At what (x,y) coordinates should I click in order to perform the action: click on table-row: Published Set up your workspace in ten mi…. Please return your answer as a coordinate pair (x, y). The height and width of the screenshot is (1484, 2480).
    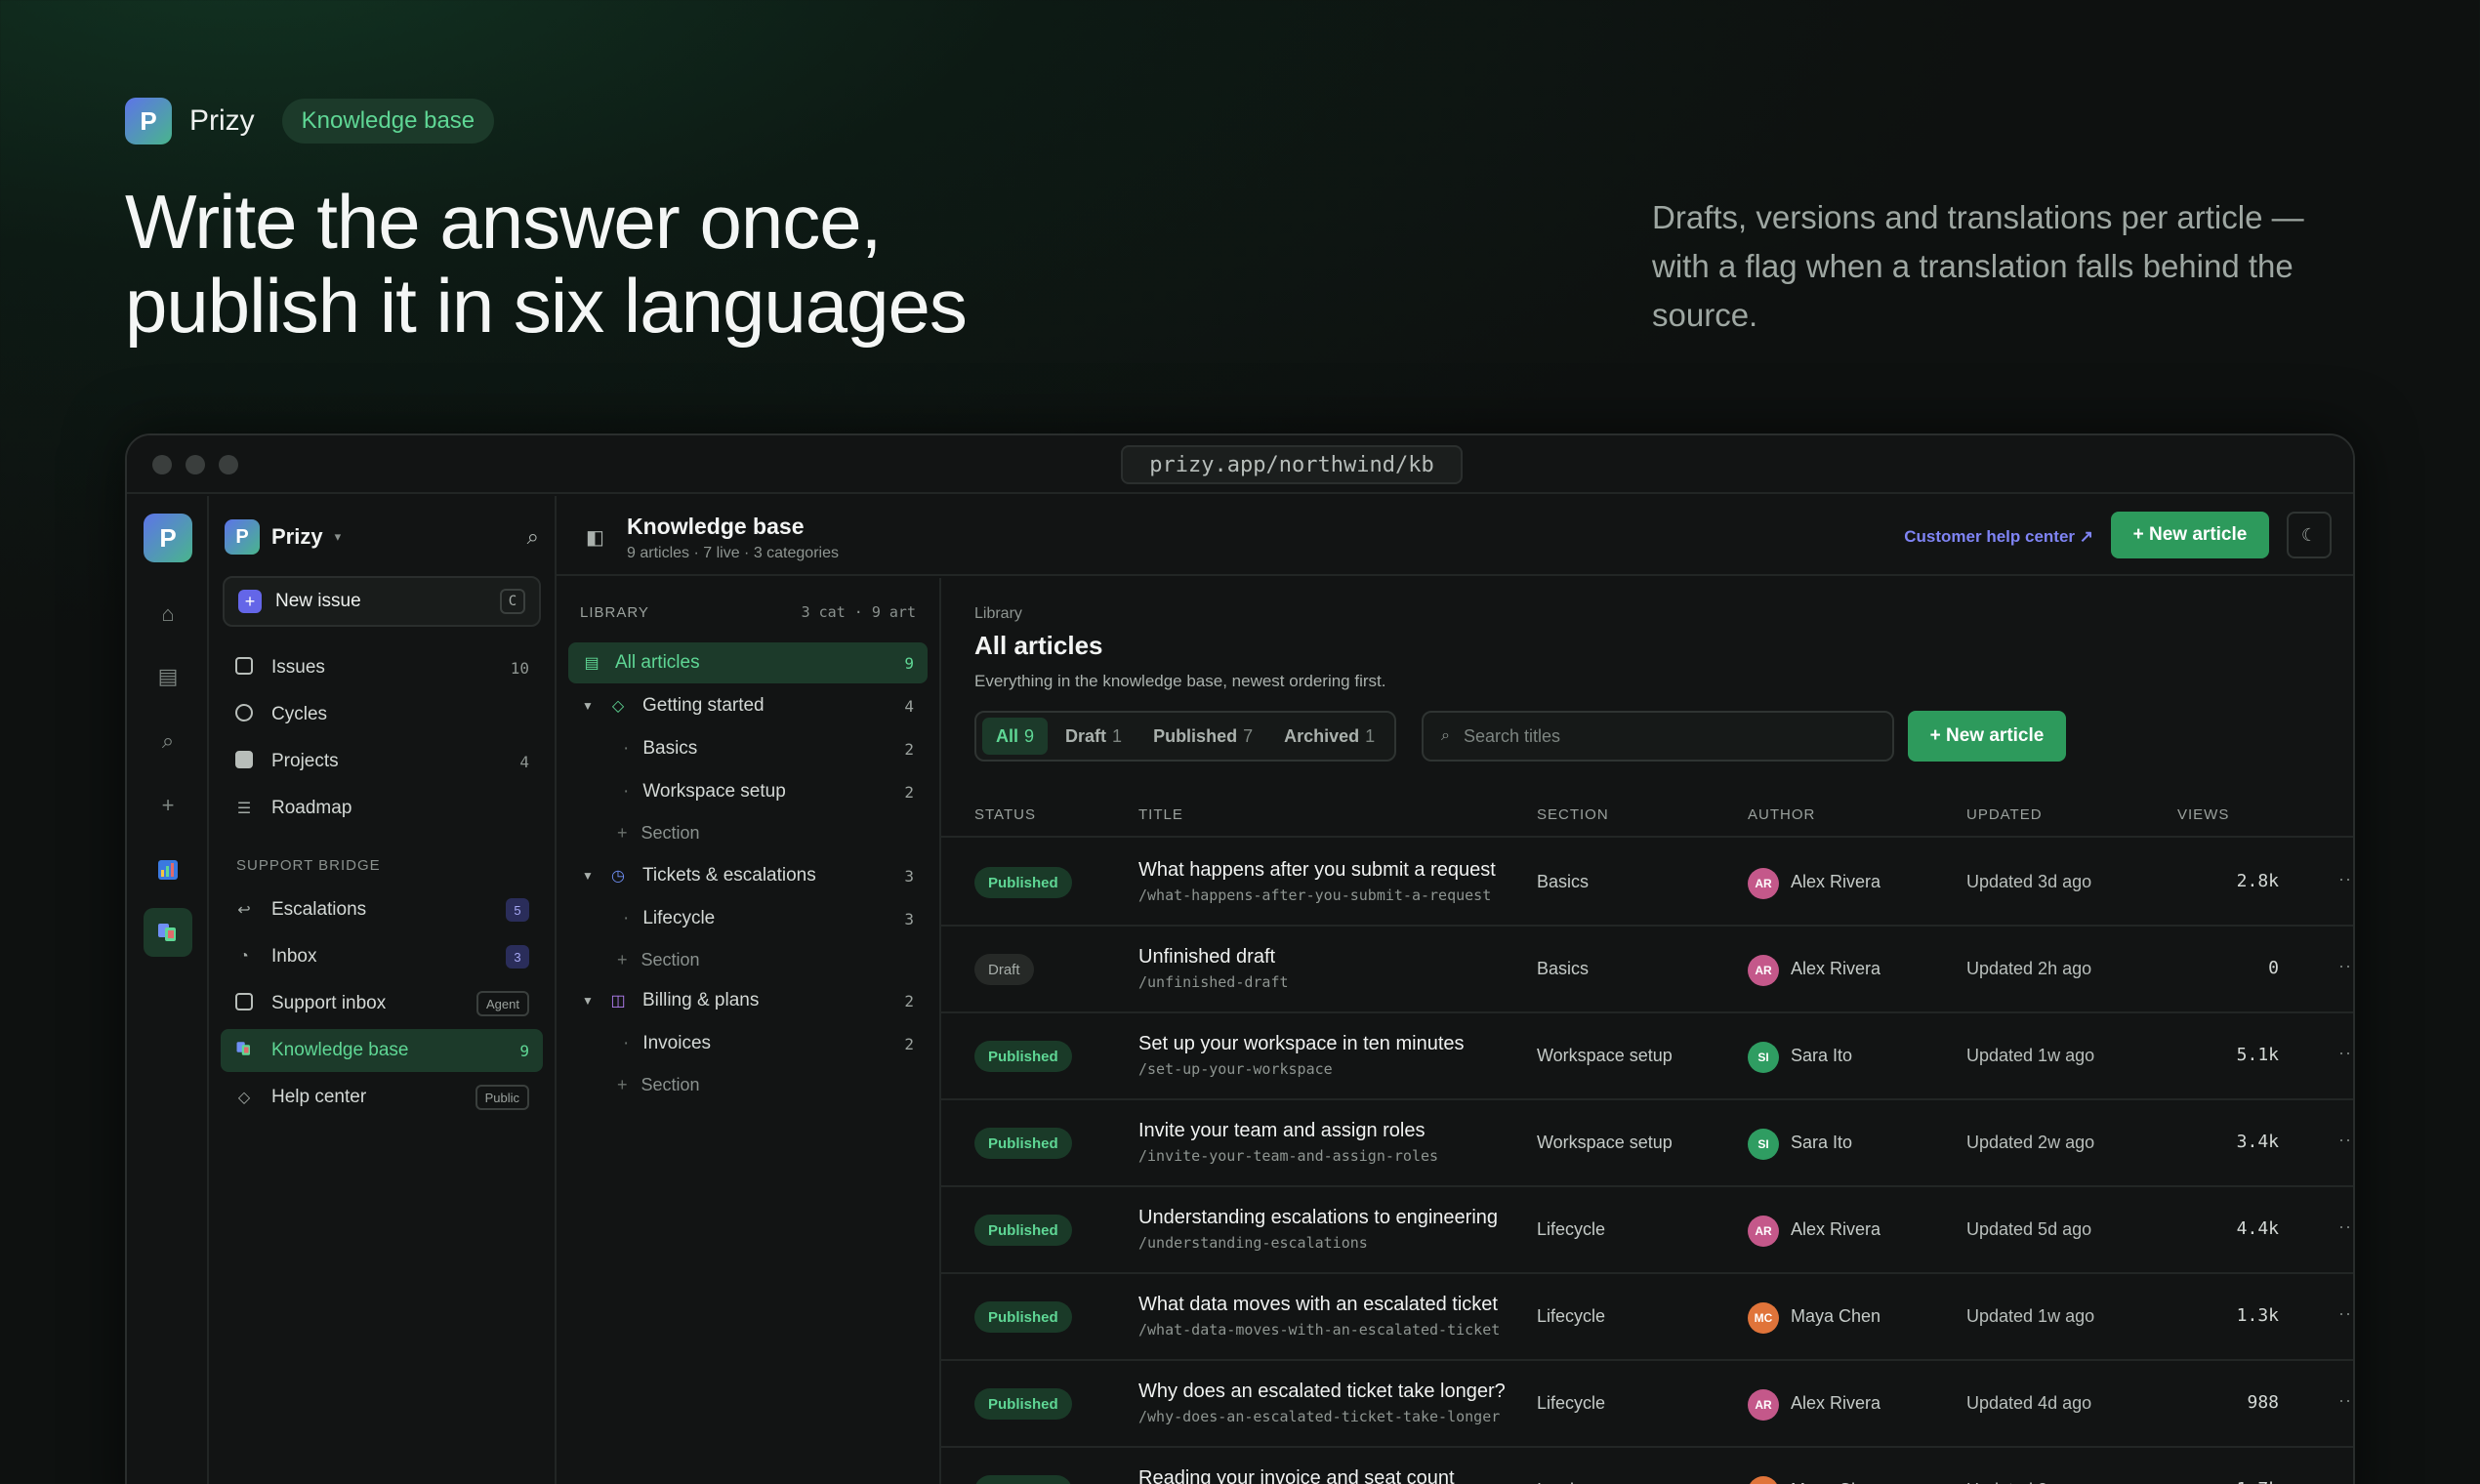
    Looking at the image, I should click on (1647, 1057).